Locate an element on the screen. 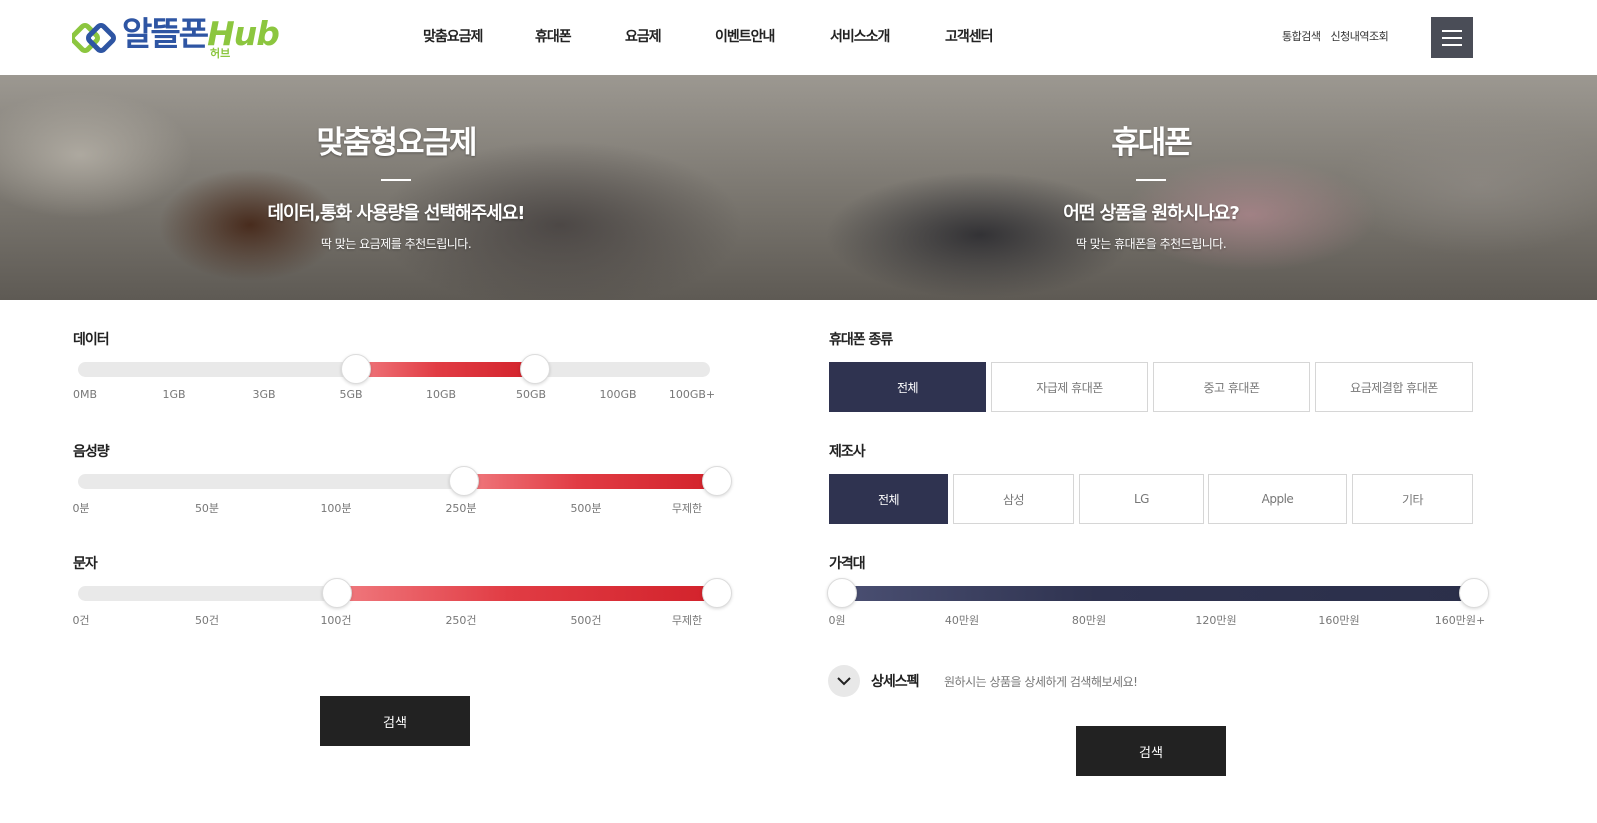 This screenshot has width=1597, height=823. data-slider-min-handle is located at coordinates (356, 369).